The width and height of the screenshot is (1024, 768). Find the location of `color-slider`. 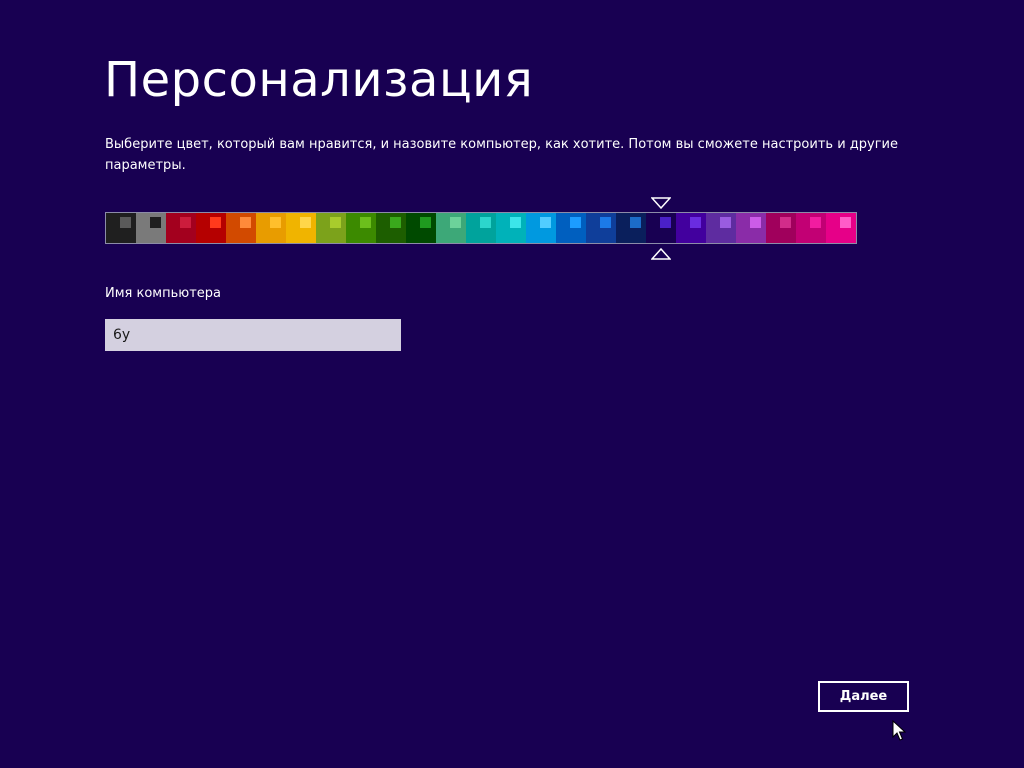

color-slider is located at coordinates (481, 230).